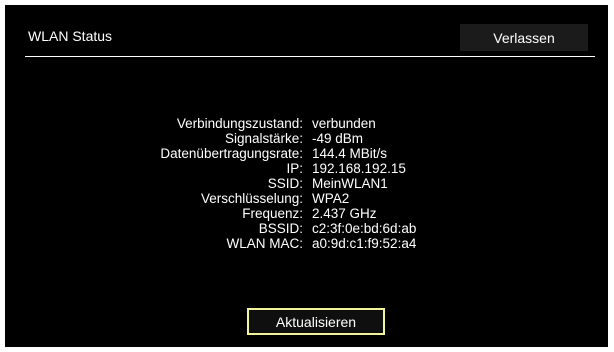 The image size is (614, 352). What do you see at coordinates (239, 123) in the screenshot?
I see `status-label: Verbindungszustand:` at bounding box center [239, 123].